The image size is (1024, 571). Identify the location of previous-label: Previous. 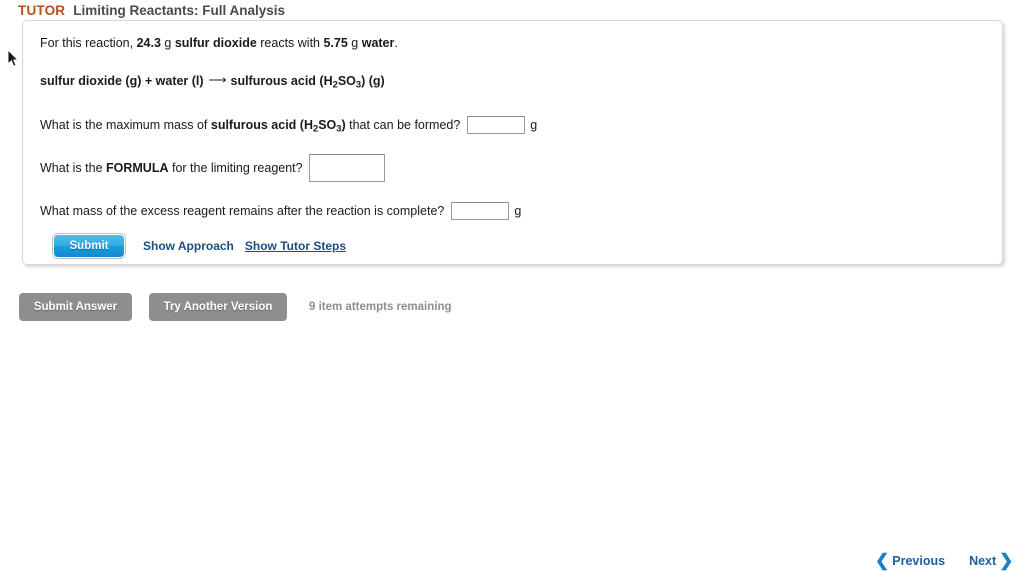
(919, 560).